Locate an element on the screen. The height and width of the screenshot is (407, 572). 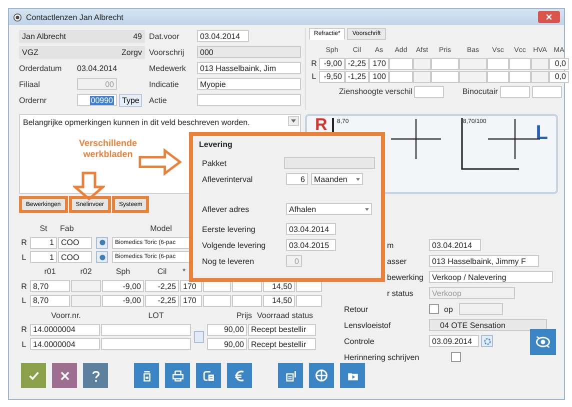
input-field: 03.09.2014 is located at coordinates (454, 341).